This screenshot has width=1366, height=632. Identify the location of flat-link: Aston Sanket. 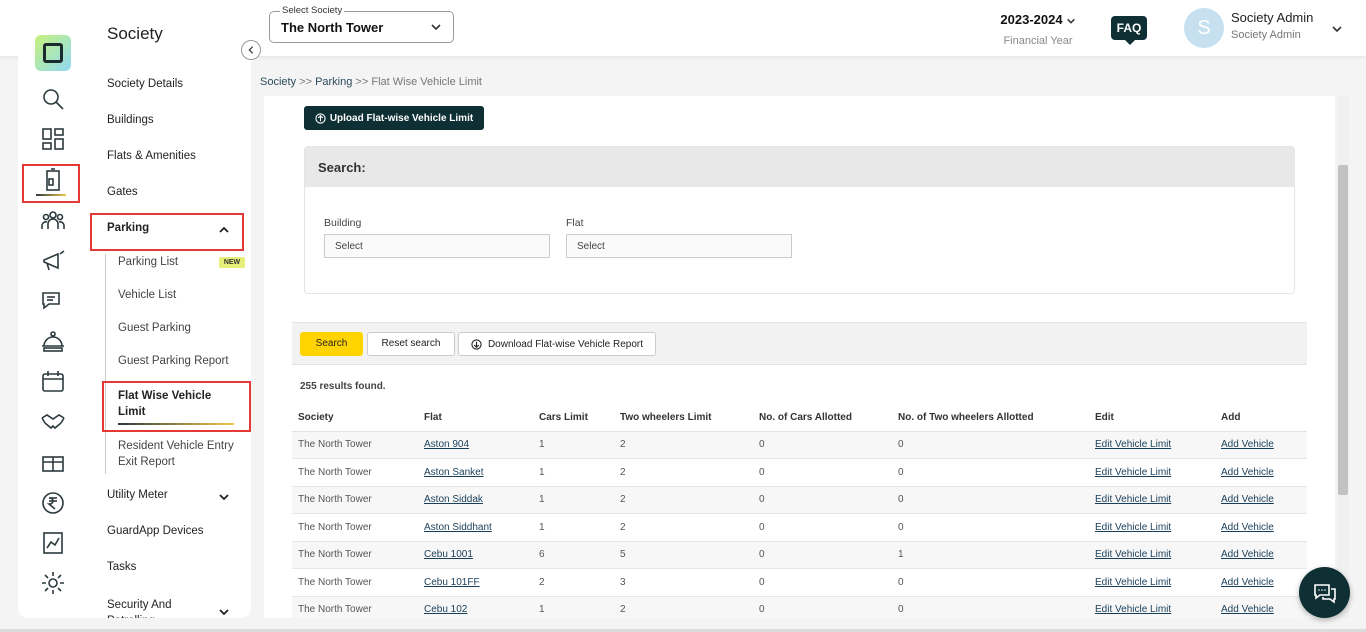
(453, 472).